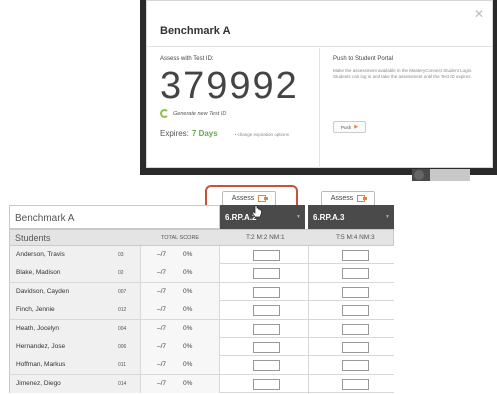 The height and width of the screenshot is (394, 497). I want to click on test-id-value: 379992, so click(229, 86).